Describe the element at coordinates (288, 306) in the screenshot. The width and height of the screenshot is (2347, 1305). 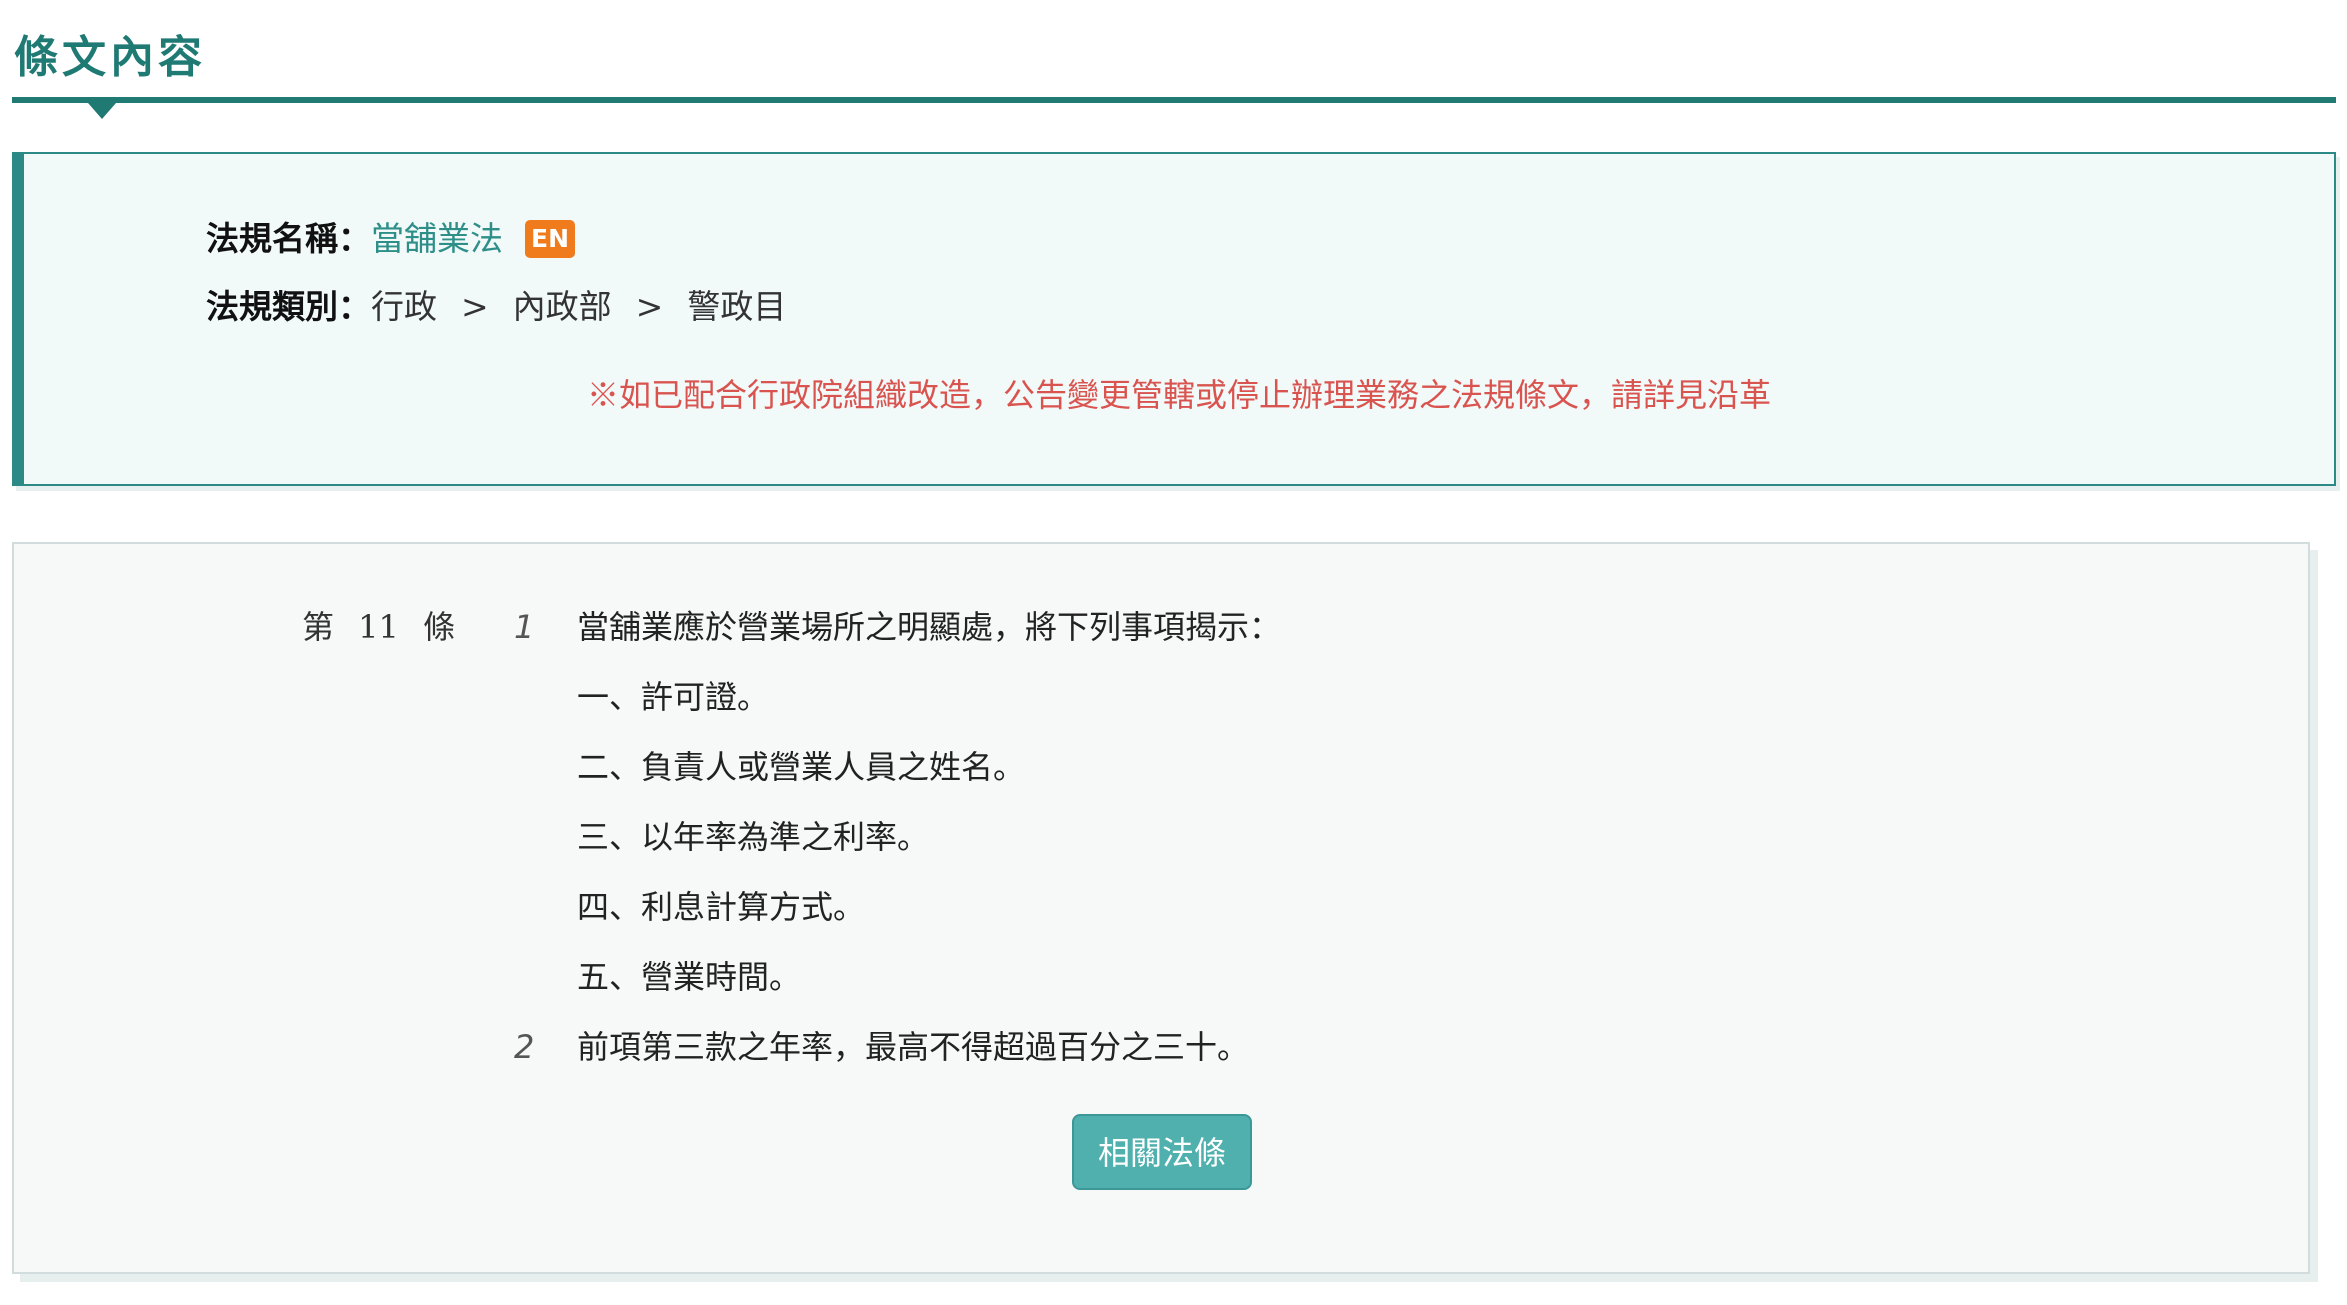
I see `law-category-label: 法規類別：` at that location.